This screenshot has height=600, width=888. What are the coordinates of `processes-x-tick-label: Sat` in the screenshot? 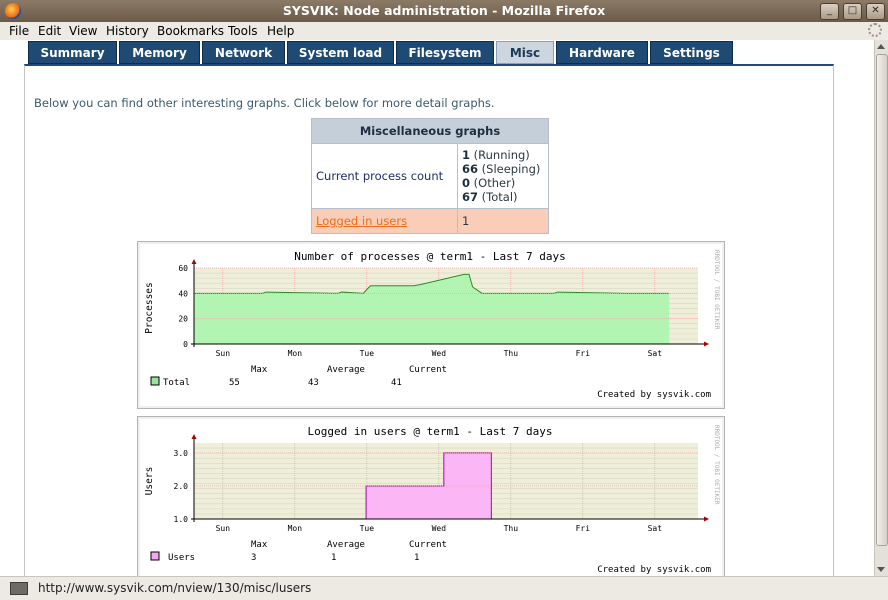 It's located at (655, 353).